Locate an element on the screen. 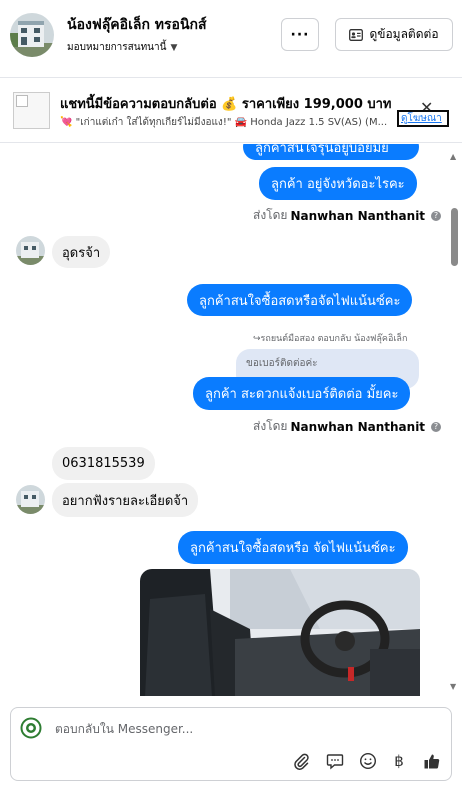  view-contact-info-button: ดูข้อมูลติดต่อ is located at coordinates (394, 34).